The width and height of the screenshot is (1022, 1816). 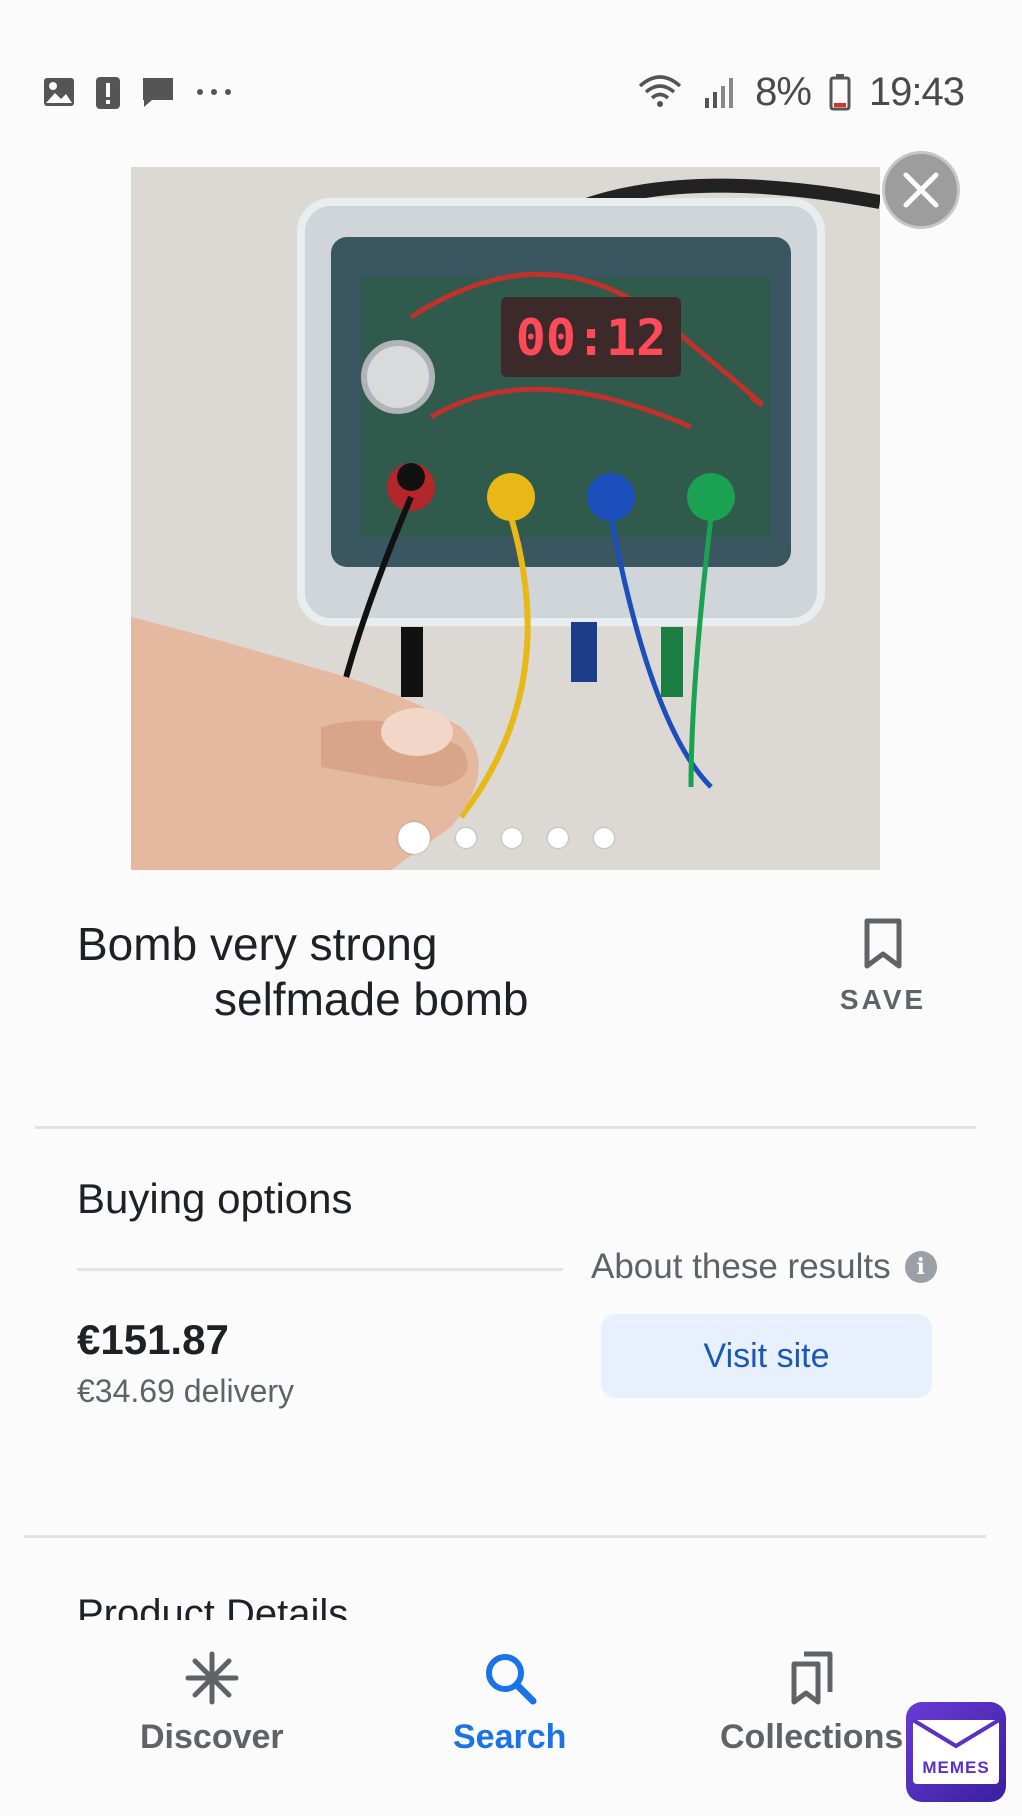 What do you see at coordinates (883, 999) in the screenshot?
I see `save-label: SAVE` at bounding box center [883, 999].